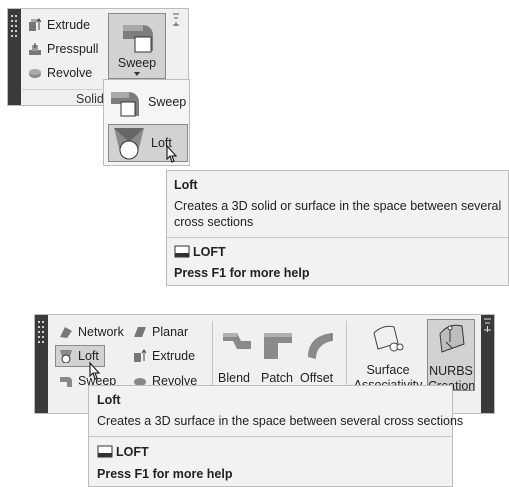  I want to click on planar-button: Planar, so click(160, 332).